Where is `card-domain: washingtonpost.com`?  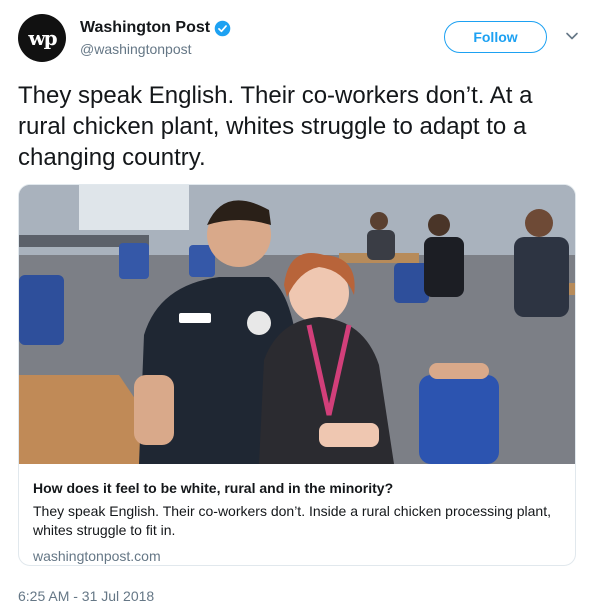 card-domain: washingtonpost.com is located at coordinates (97, 556).